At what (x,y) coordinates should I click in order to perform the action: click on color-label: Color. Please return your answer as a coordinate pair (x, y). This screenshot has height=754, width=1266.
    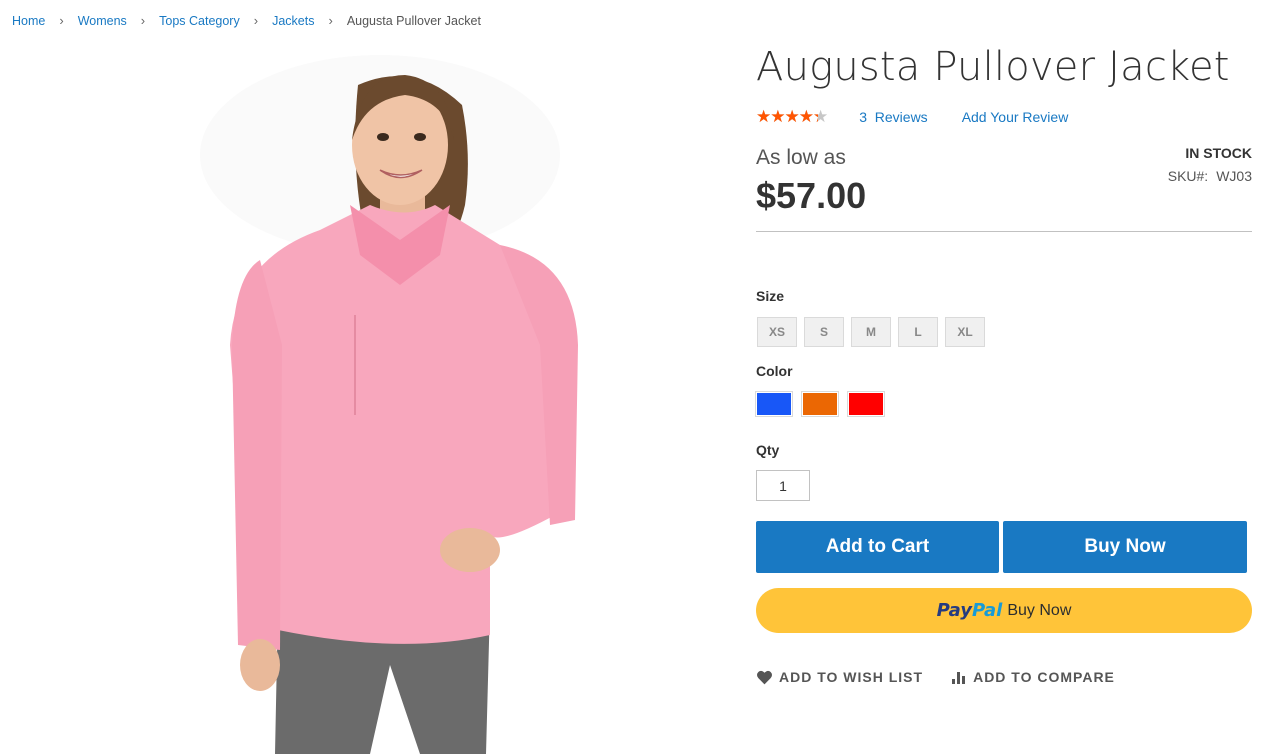
    Looking at the image, I should click on (774, 371).